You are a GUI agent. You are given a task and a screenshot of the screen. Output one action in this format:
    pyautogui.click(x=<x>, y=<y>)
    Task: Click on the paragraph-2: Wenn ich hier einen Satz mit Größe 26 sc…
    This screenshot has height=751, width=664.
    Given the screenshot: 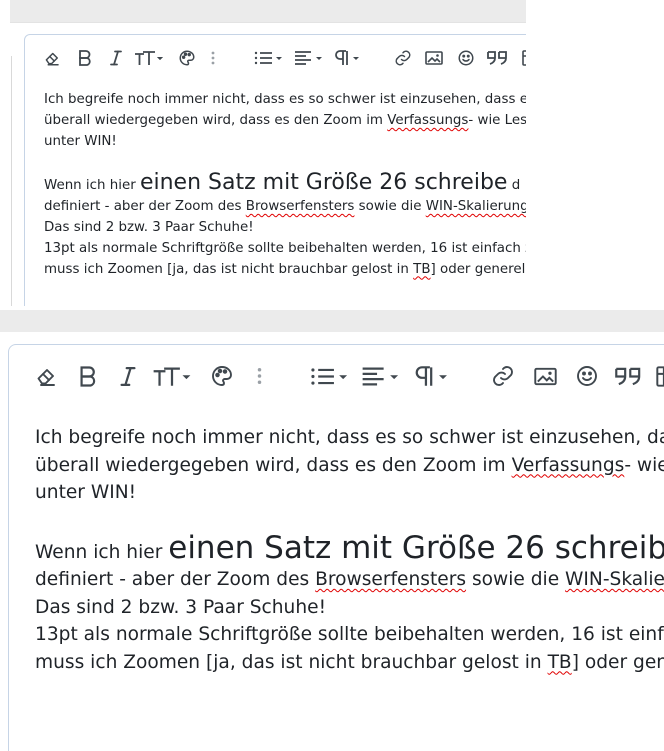 What is the action you would take?
    pyautogui.click(x=285, y=225)
    